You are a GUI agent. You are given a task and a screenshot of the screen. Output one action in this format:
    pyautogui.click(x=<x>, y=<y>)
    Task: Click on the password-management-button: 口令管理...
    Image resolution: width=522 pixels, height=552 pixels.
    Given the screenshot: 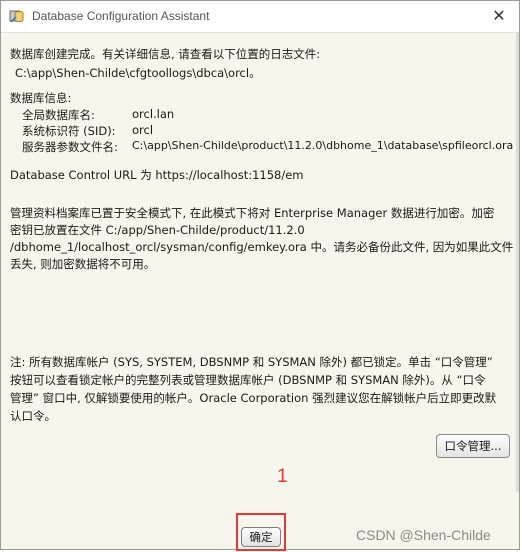 What is the action you would take?
    pyautogui.click(x=473, y=446)
    